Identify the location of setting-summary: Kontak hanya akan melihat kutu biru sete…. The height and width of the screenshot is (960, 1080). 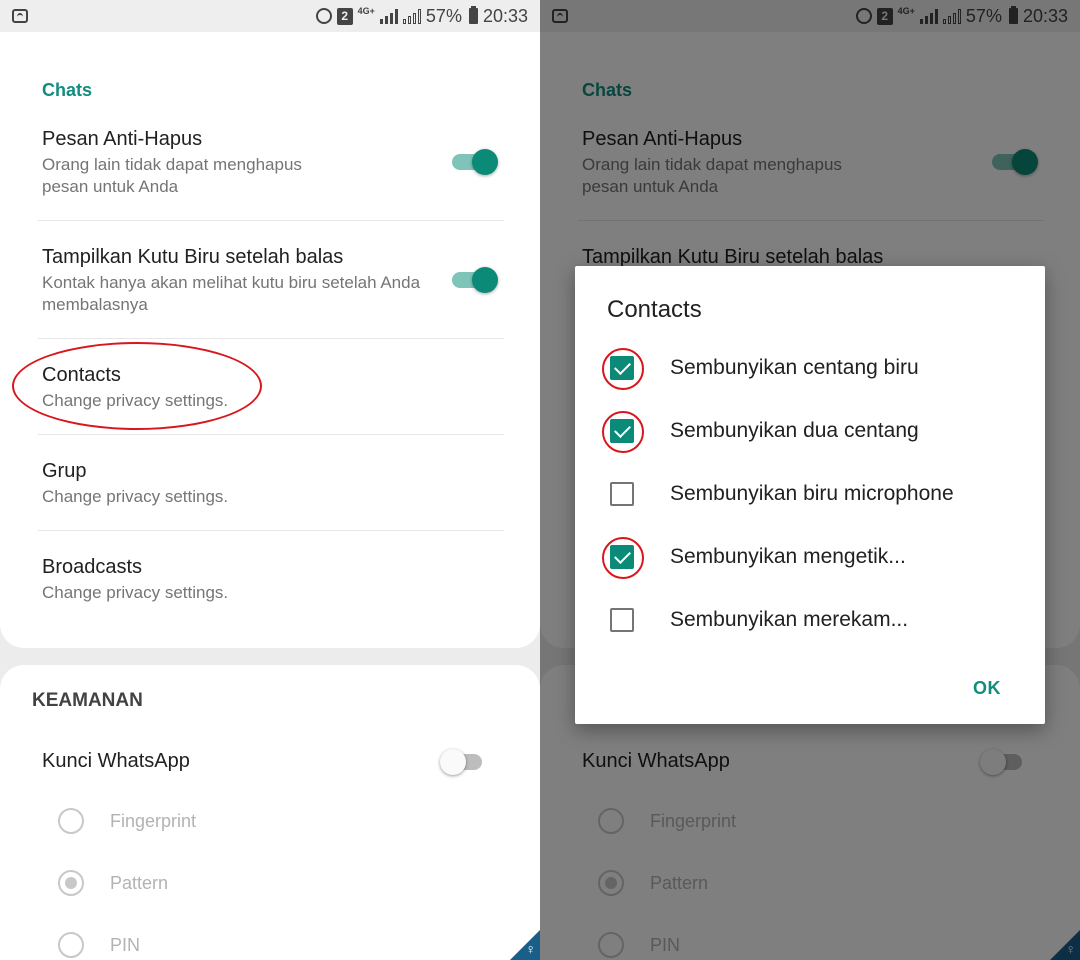
(231, 293).